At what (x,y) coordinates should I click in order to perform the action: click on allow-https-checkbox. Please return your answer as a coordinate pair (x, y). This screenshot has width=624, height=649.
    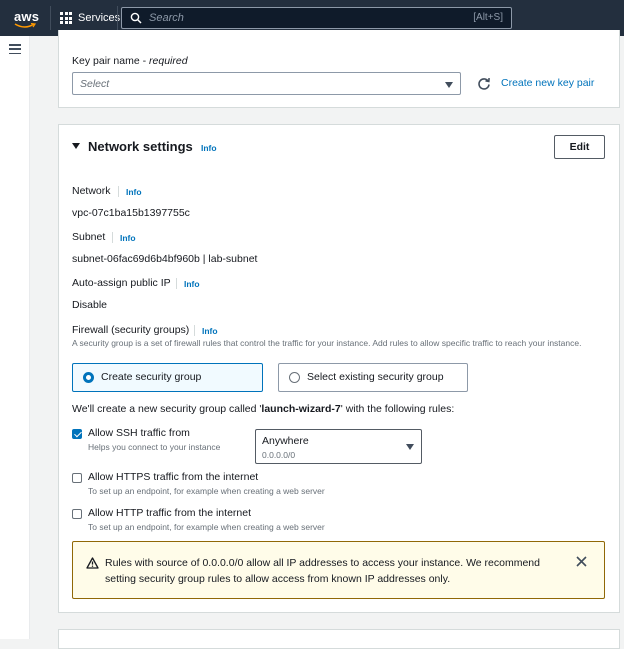
    Looking at the image, I should click on (77, 478).